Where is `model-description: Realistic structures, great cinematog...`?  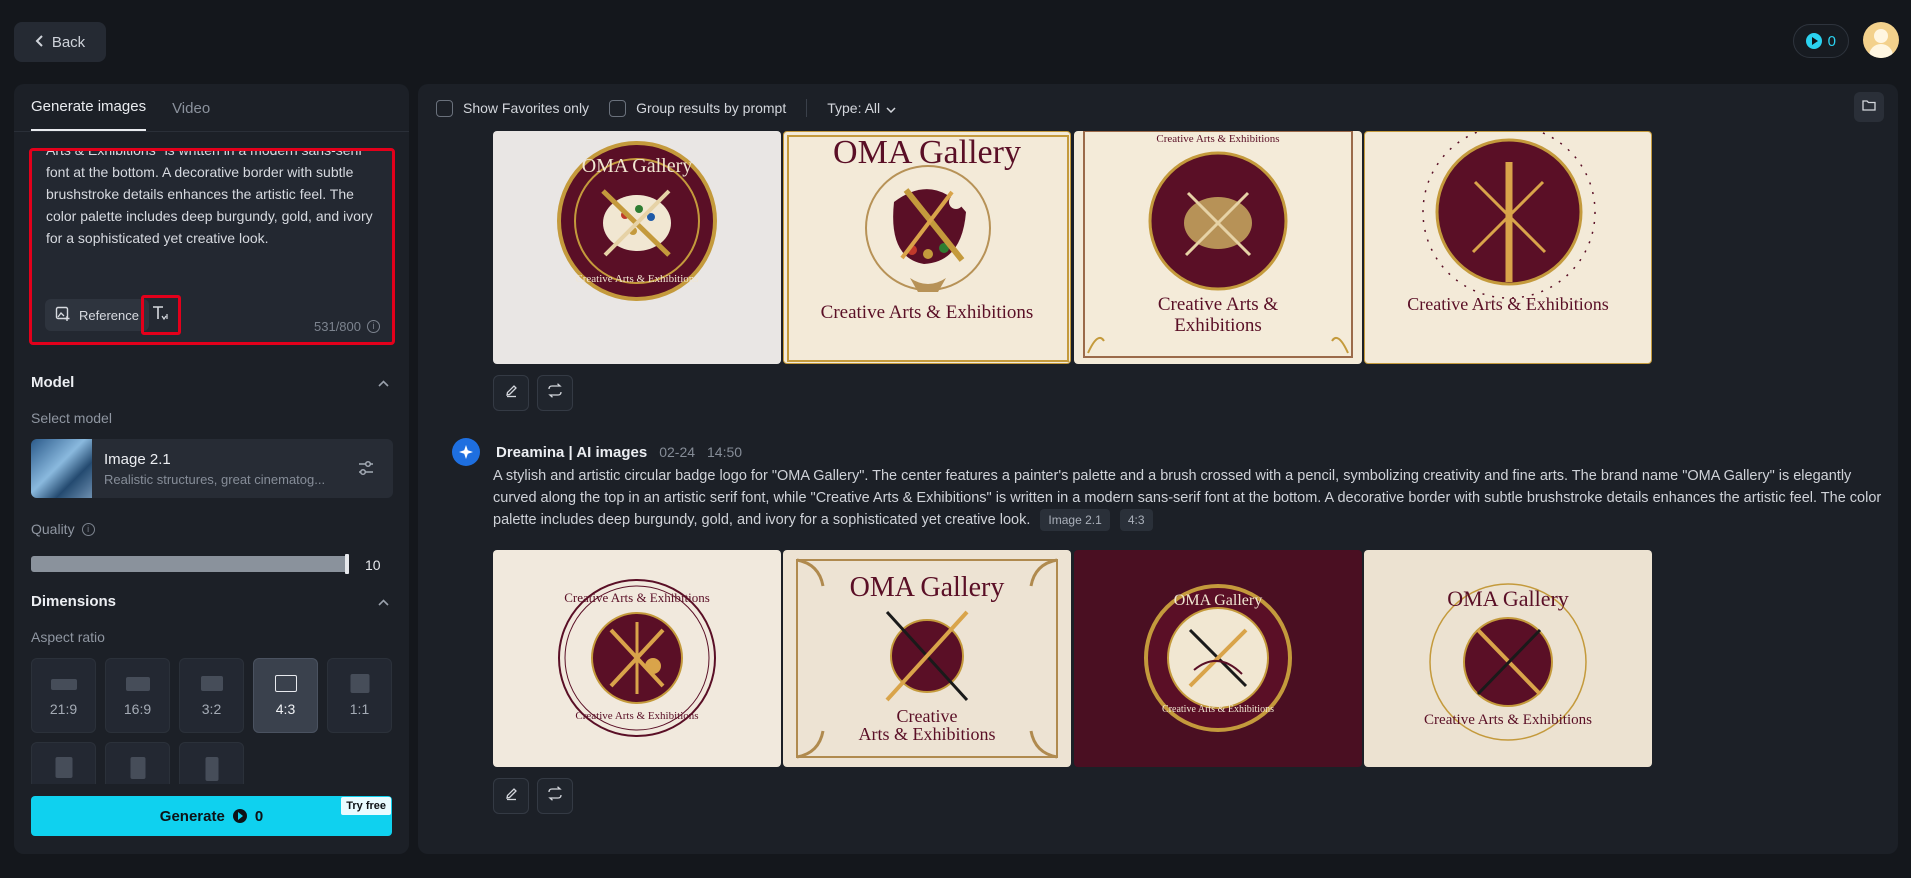
model-description: Realistic structures, great cinematog... is located at coordinates (215, 479).